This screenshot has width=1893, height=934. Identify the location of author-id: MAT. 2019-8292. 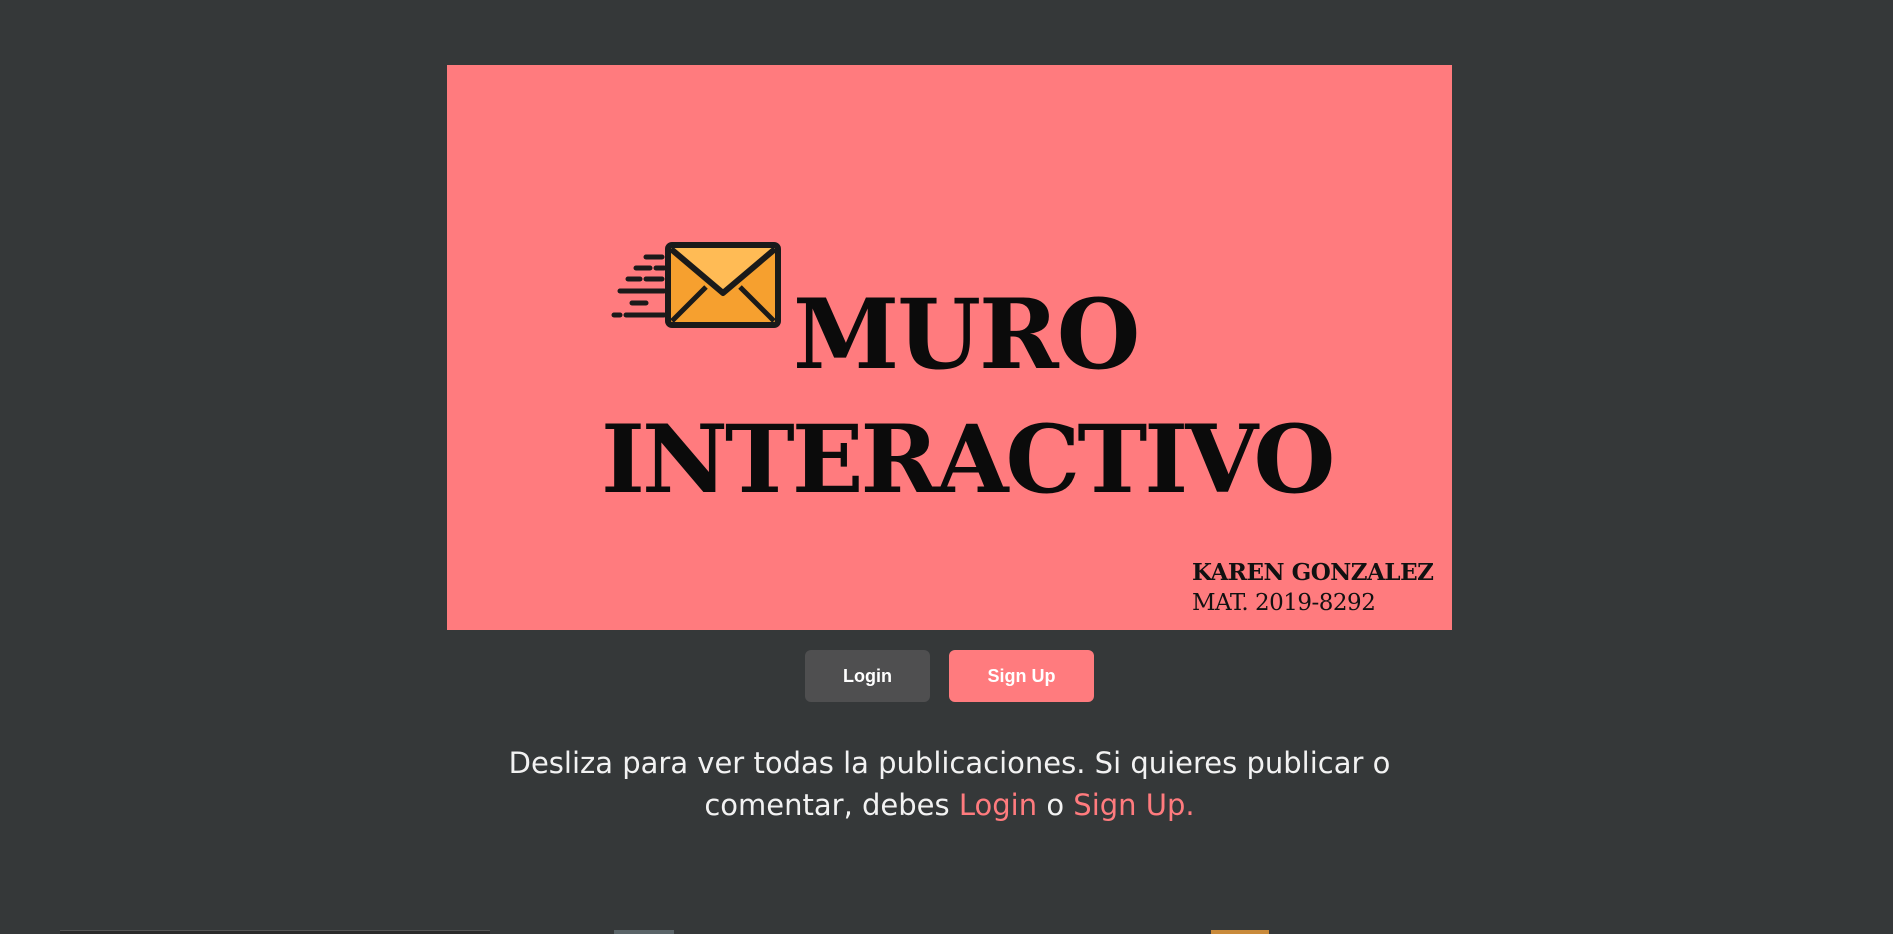
(1284, 603).